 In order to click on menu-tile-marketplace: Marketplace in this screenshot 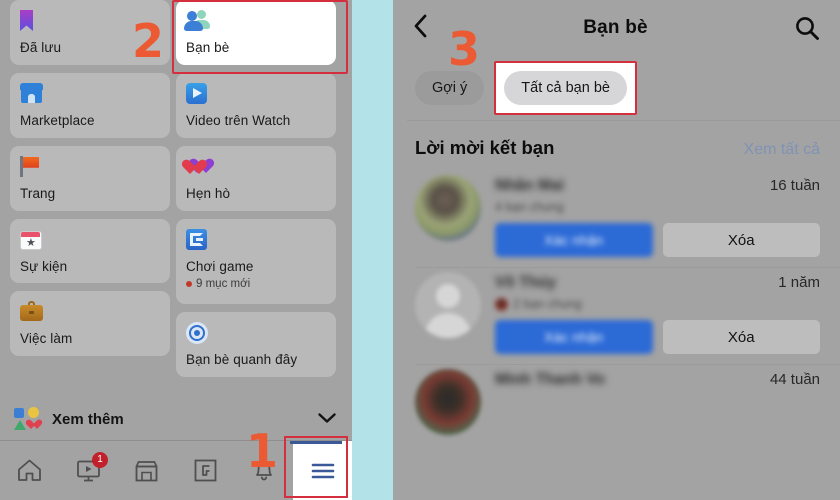, I will do `click(90, 105)`.